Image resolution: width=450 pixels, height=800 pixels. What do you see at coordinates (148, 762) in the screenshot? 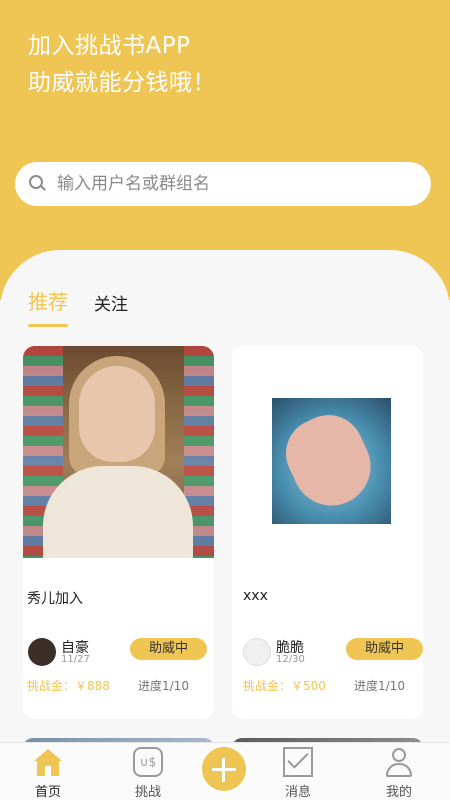
I see `challenge-icon: ∪$` at bounding box center [148, 762].